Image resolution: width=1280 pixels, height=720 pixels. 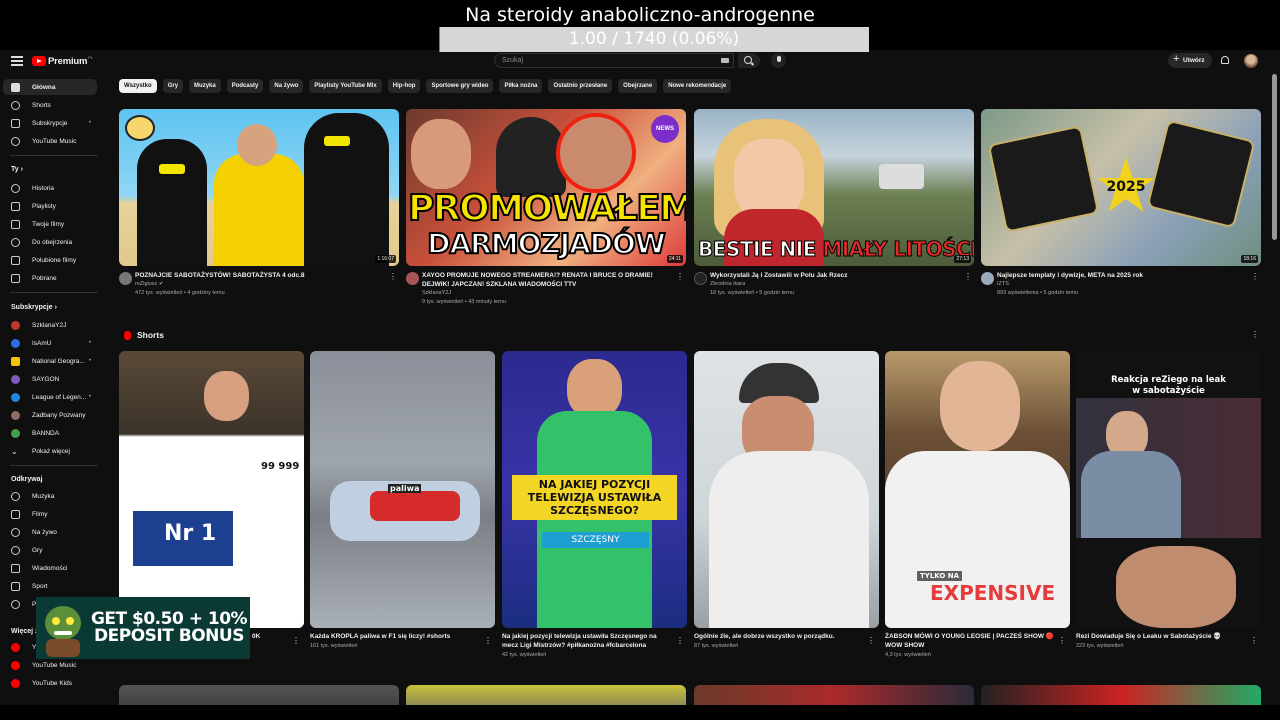 I want to click on scrollbar, so click(x=1274, y=157).